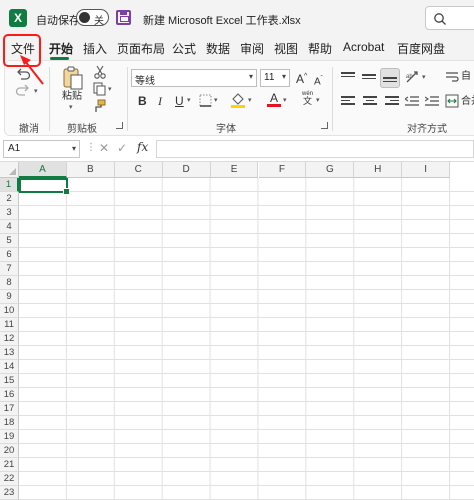 The height and width of the screenshot is (500, 474). Describe the element at coordinates (412, 101) in the screenshot. I see `decrease-indent-icon` at that location.